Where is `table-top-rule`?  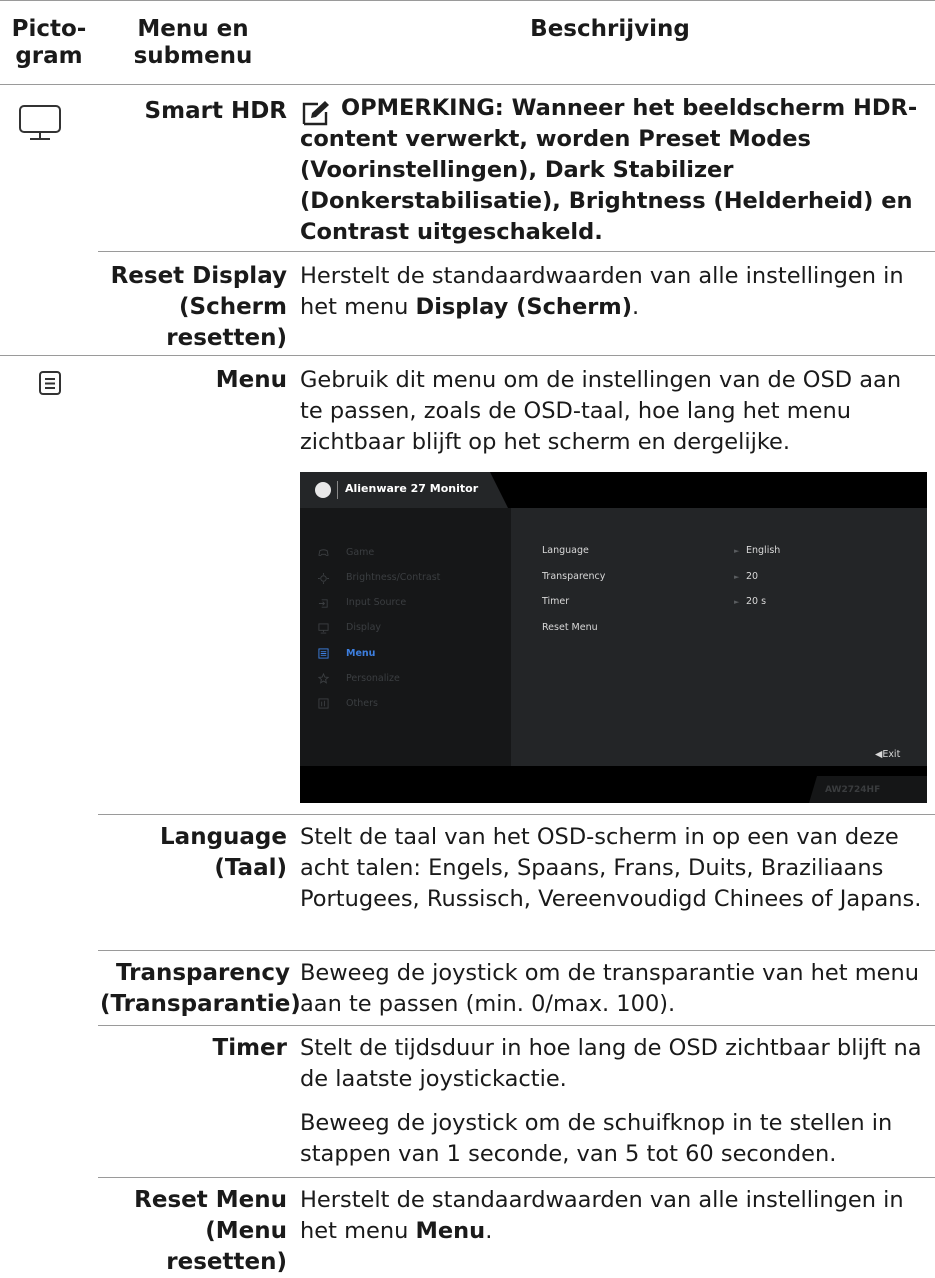 table-top-rule is located at coordinates (467, 0).